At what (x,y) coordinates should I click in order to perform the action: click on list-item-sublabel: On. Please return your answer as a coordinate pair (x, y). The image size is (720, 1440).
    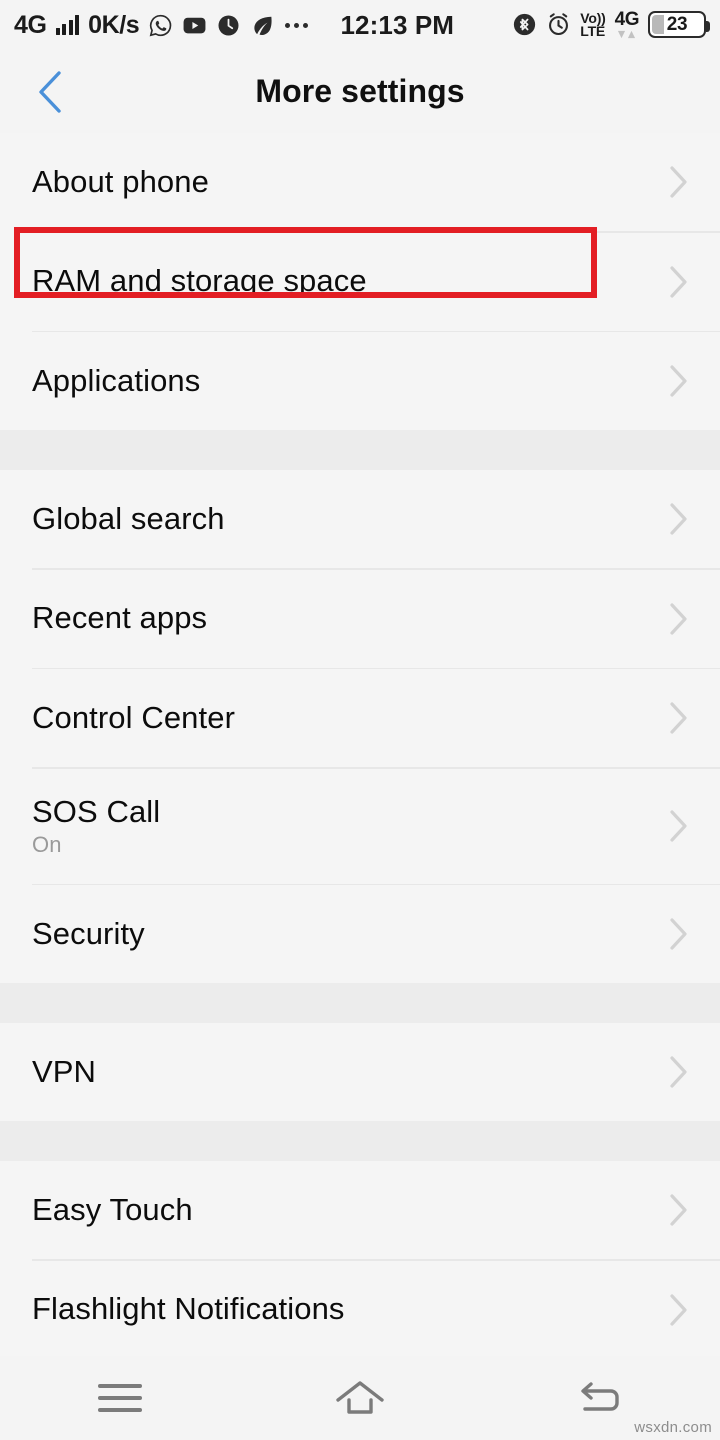
    Looking at the image, I should click on (47, 845).